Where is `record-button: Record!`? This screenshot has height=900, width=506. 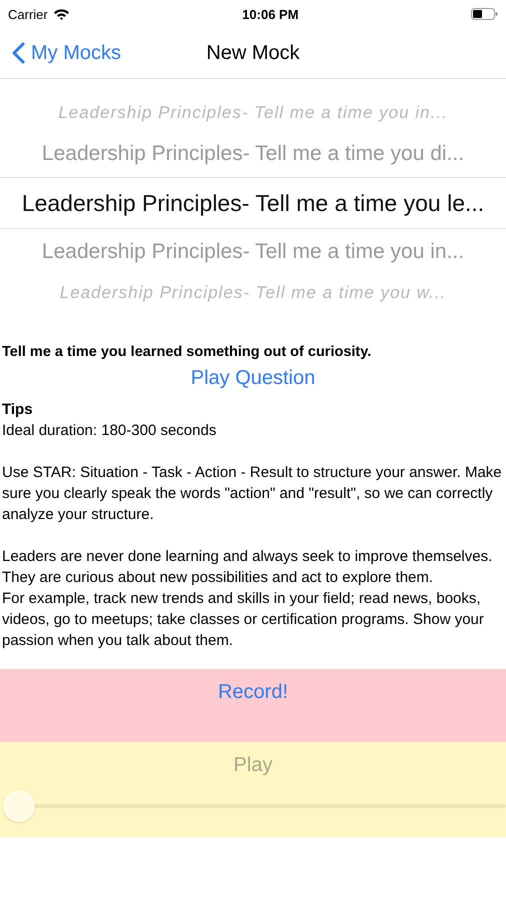
record-button: Record! is located at coordinates (253, 692).